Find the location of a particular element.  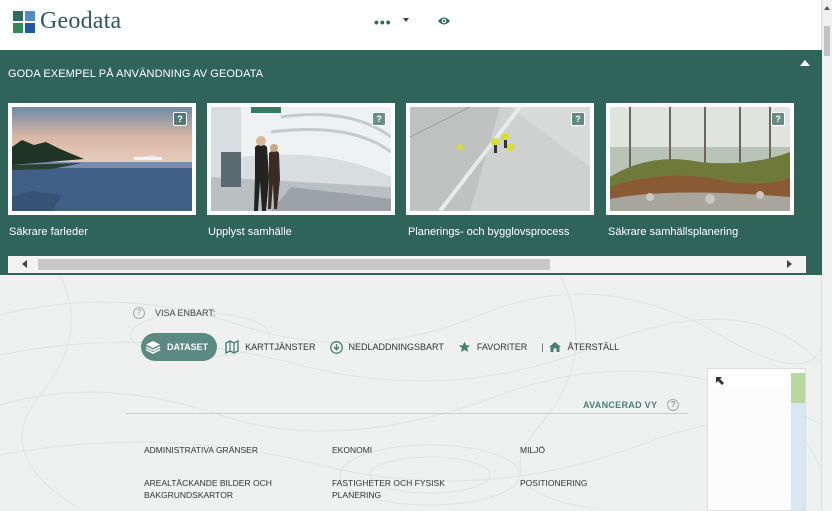

home-icon is located at coordinates (554, 347).